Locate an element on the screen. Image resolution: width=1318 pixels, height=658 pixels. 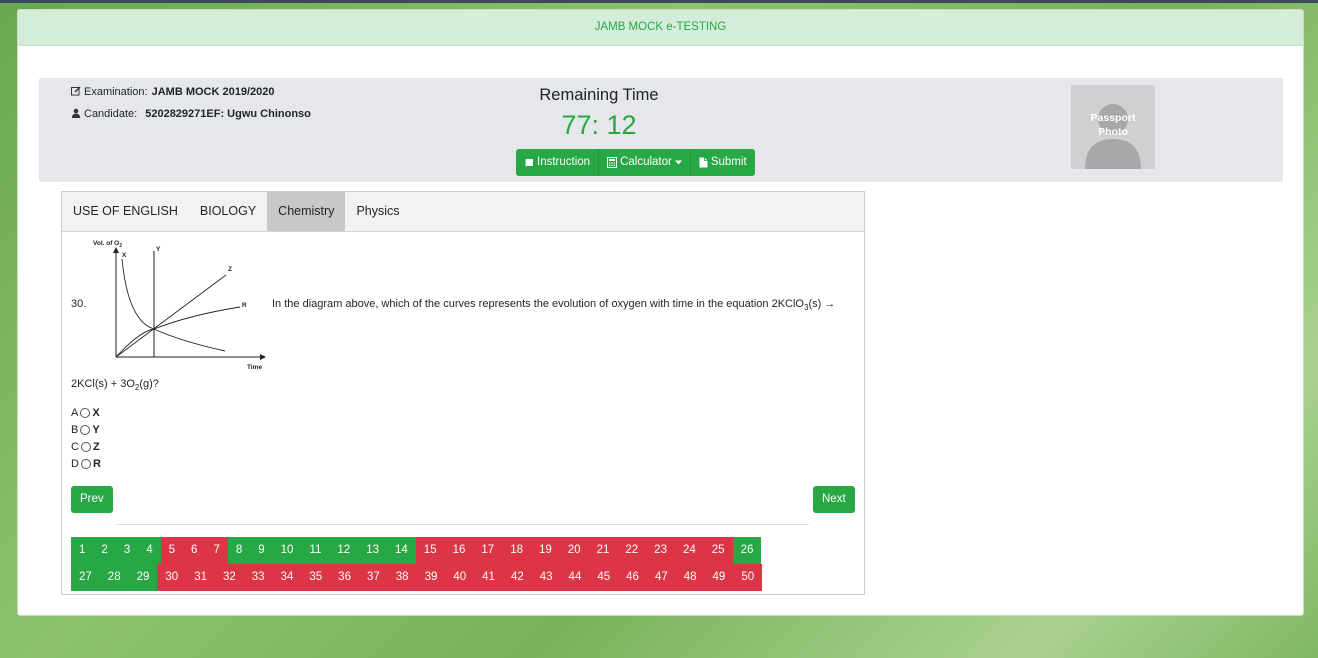
question-number-button: 17 is located at coordinates (488, 550).